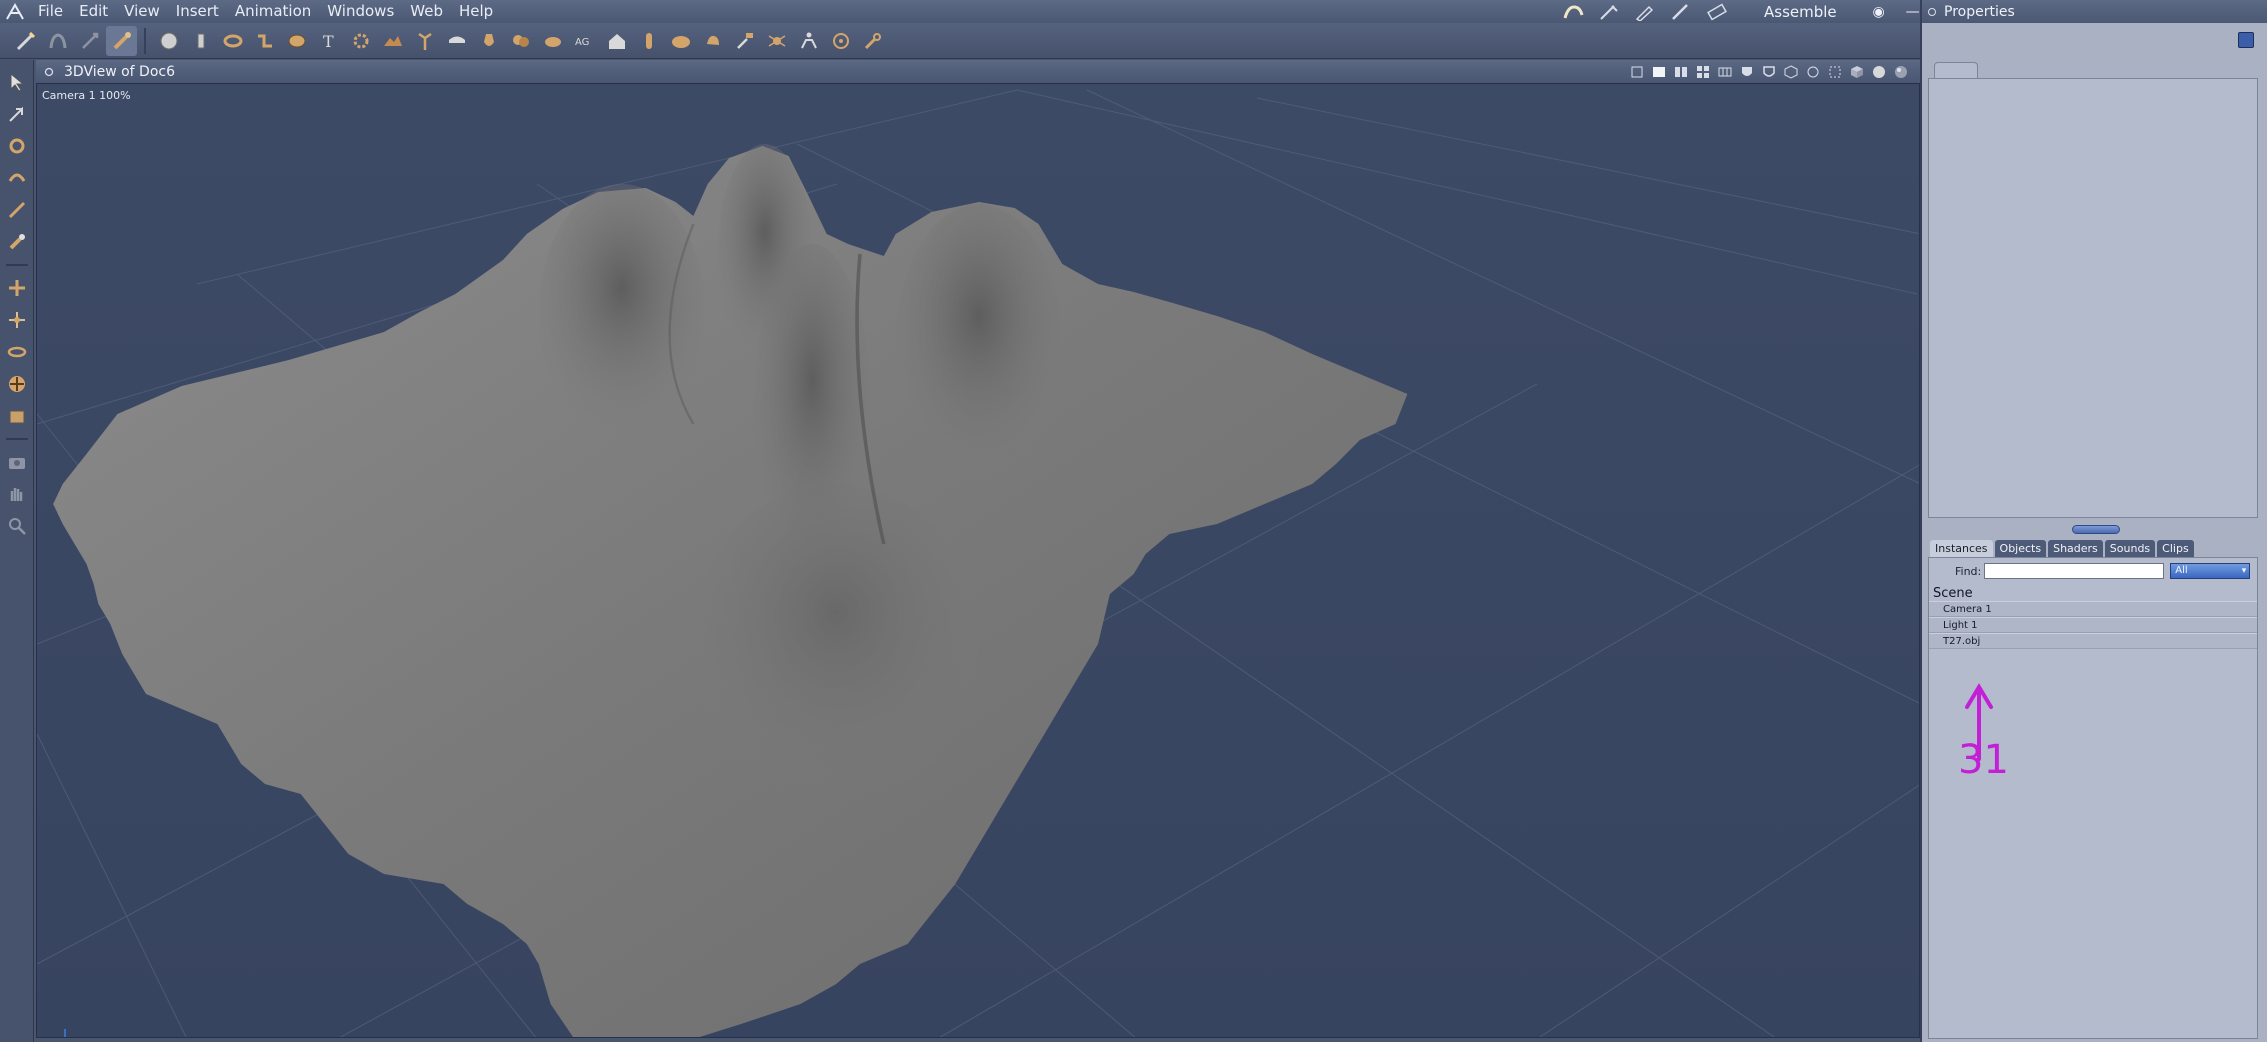 This screenshot has height=1042, width=2267. Describe the element at coordinates (392, 41) in the screenshot. I see `terrain-icon` at that location.